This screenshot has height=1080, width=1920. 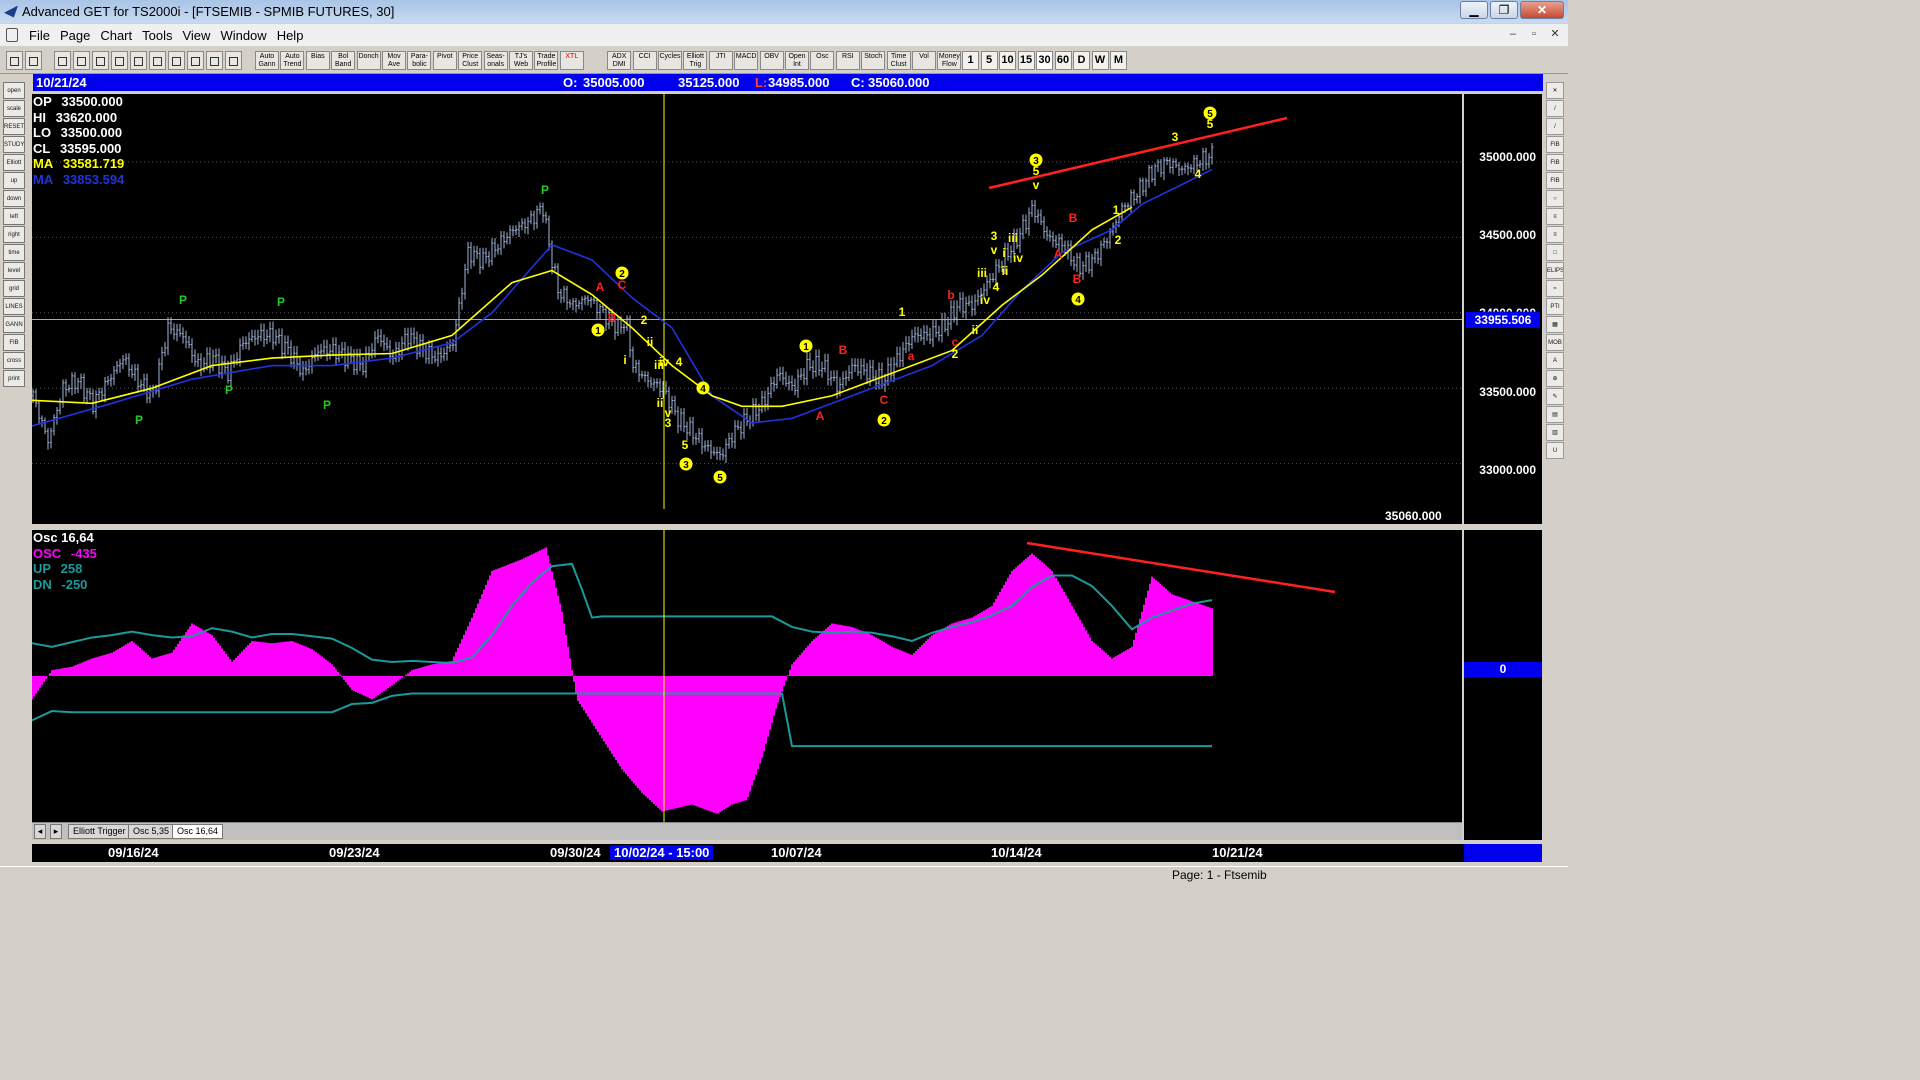 I want to click on study-button-22: RSI, so click(x=847, y=60).